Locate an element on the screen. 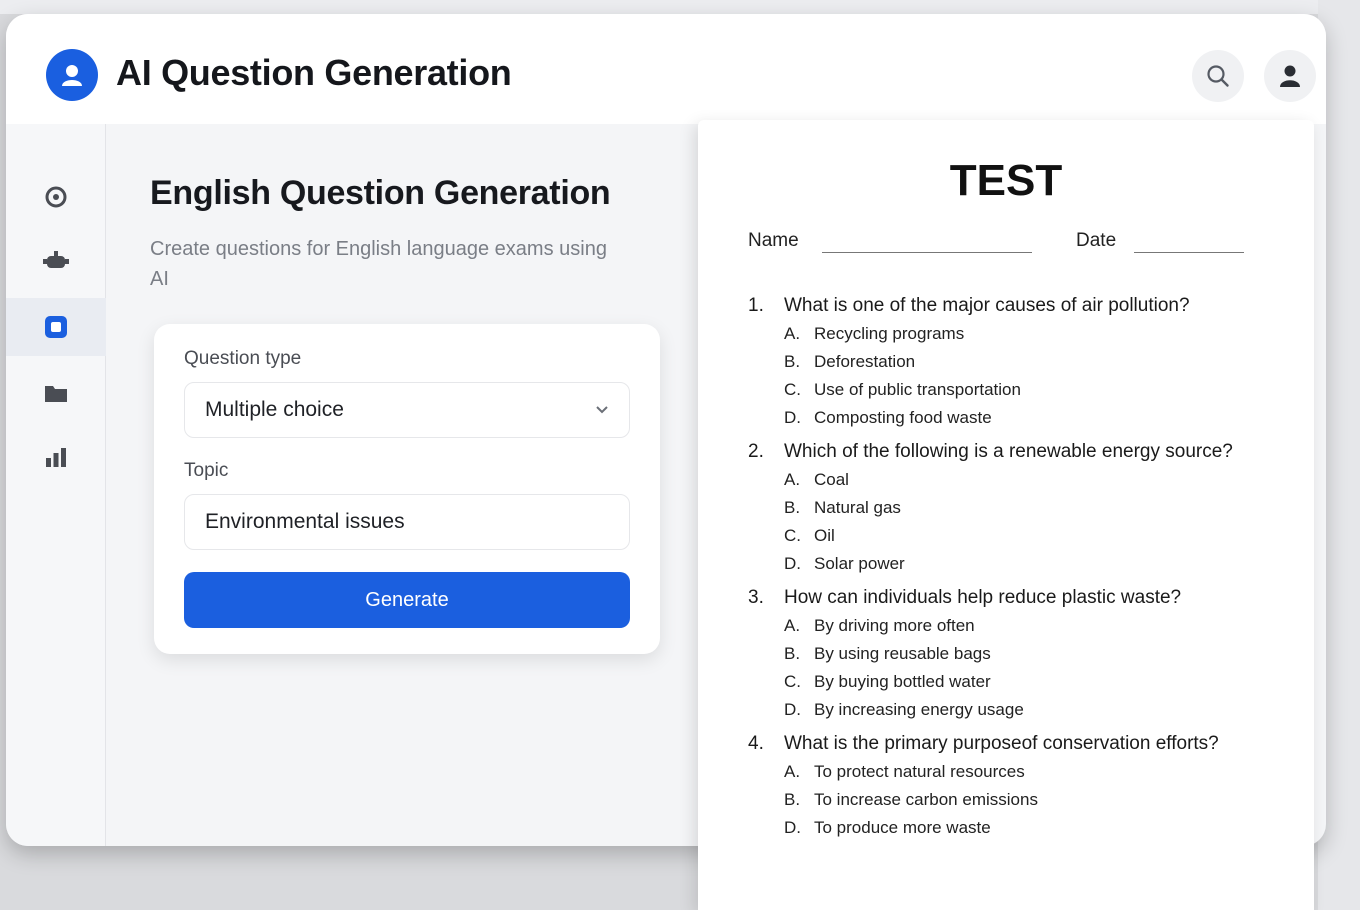 Image resolution: width=1360 pixels, height=910 pixels. answer-option: A. Recycling programs is located at coordinates (1036, 334).